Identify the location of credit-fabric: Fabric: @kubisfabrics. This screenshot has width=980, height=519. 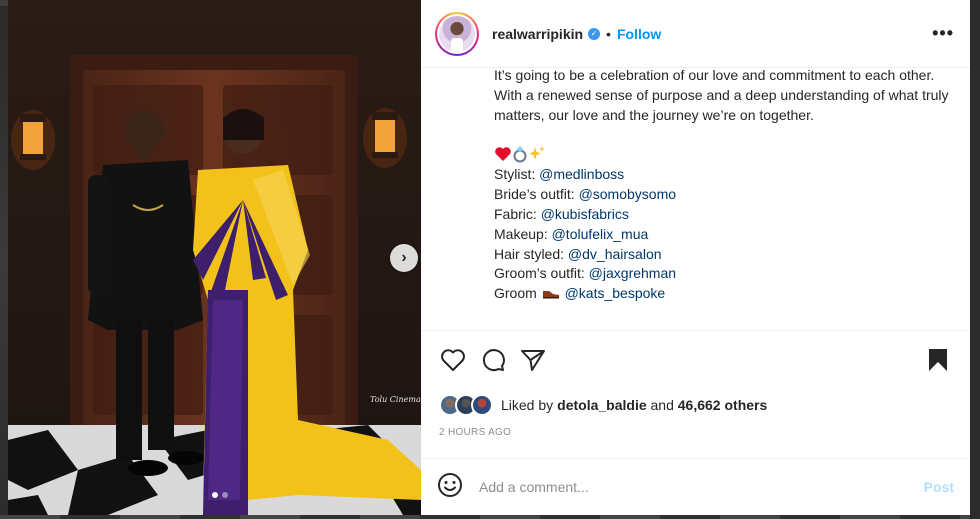
(561, 213).